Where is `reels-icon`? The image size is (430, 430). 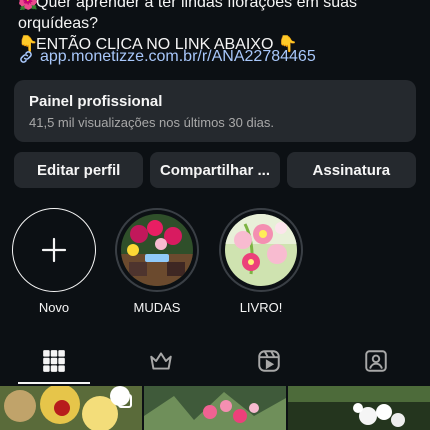 reels-icon is located at coordinates (269, 361).